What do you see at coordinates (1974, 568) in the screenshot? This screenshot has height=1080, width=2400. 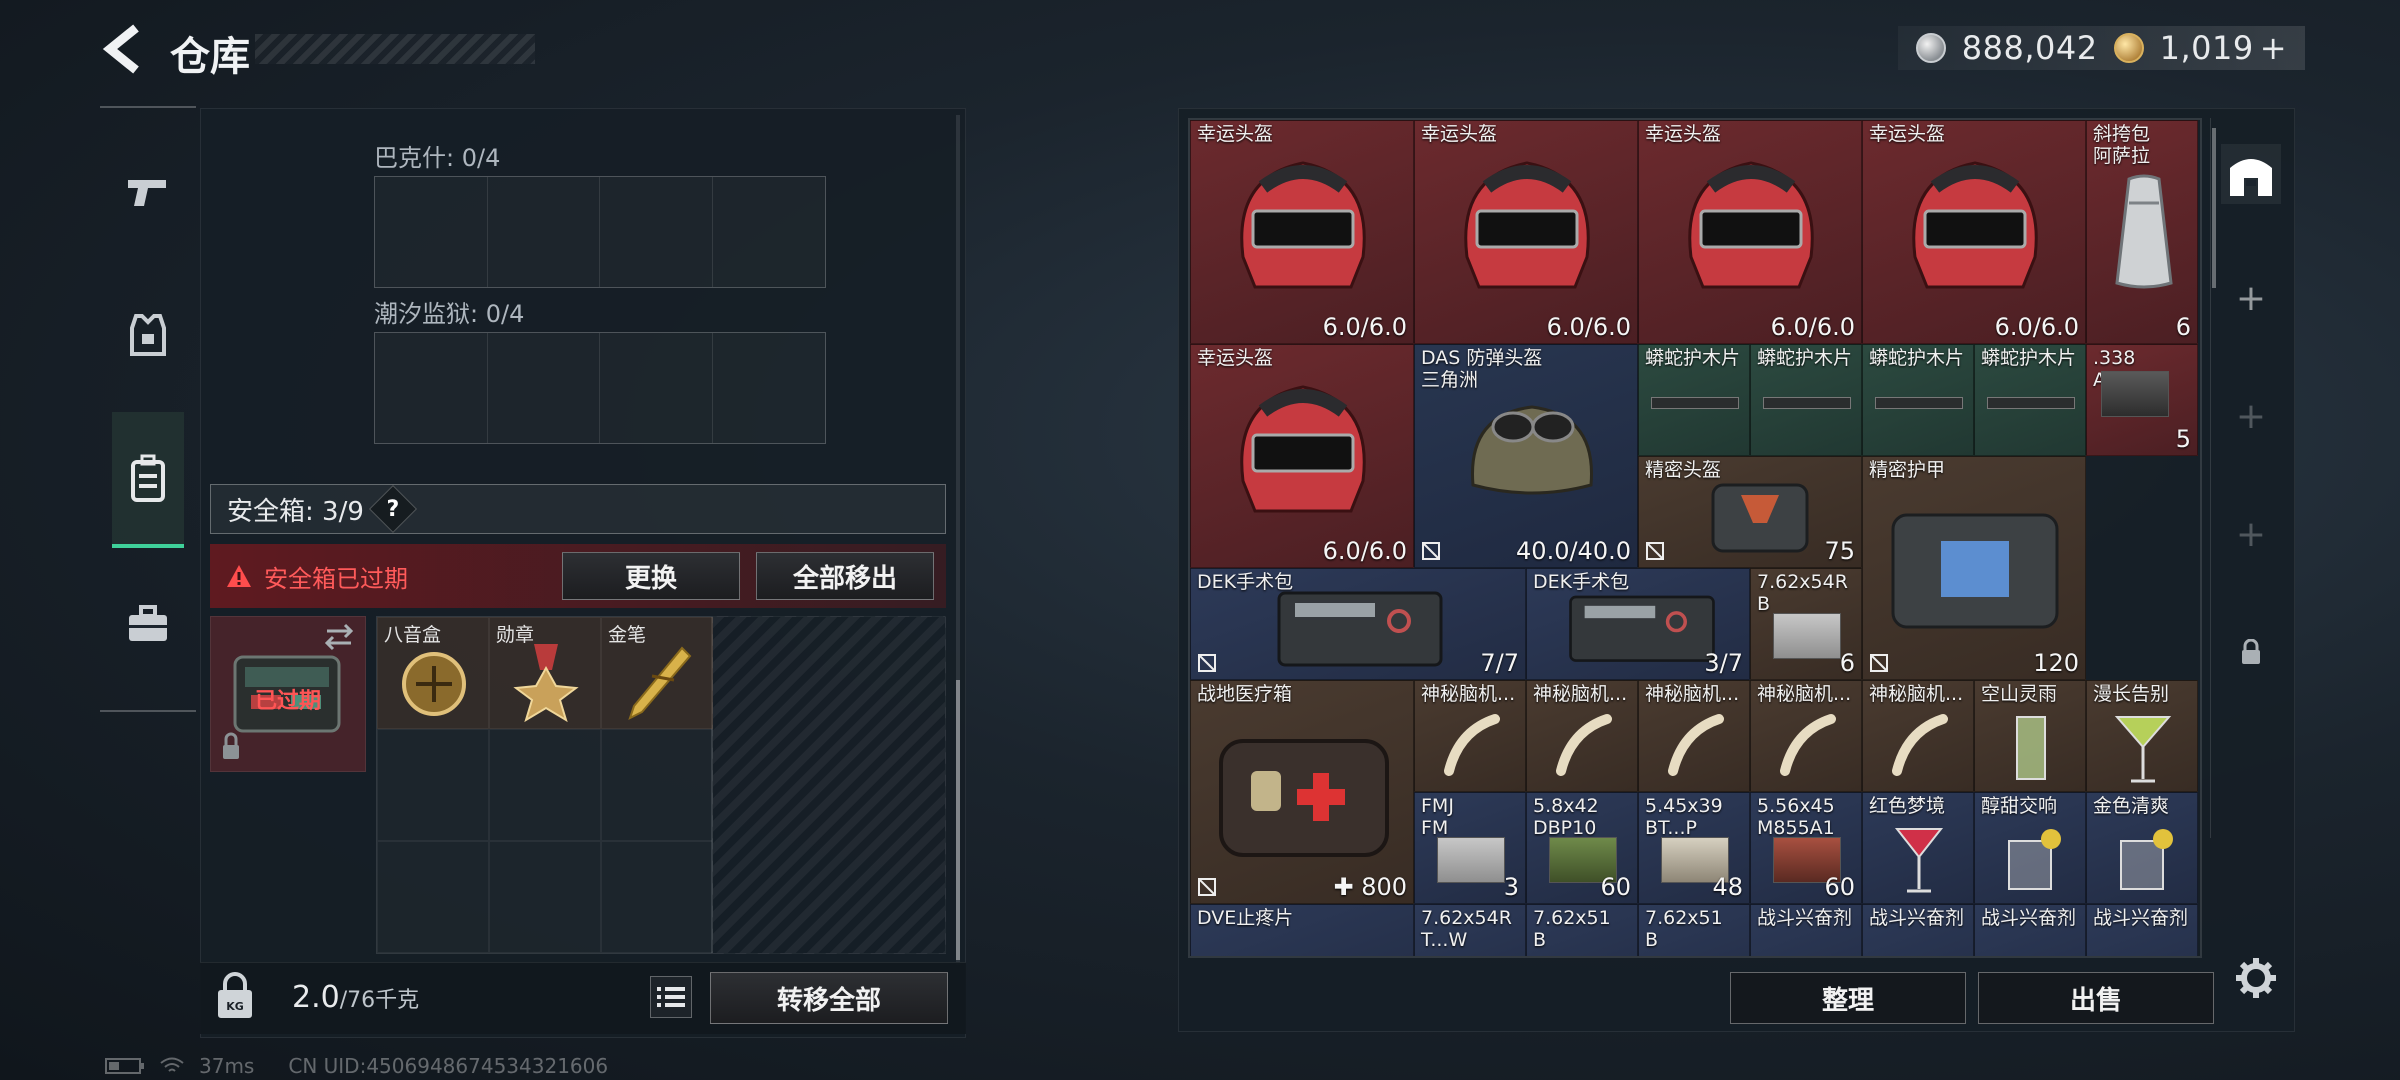 I see `inv-tile-precision-armor: 精密护甲 120` at bounding box center [1974, 568].